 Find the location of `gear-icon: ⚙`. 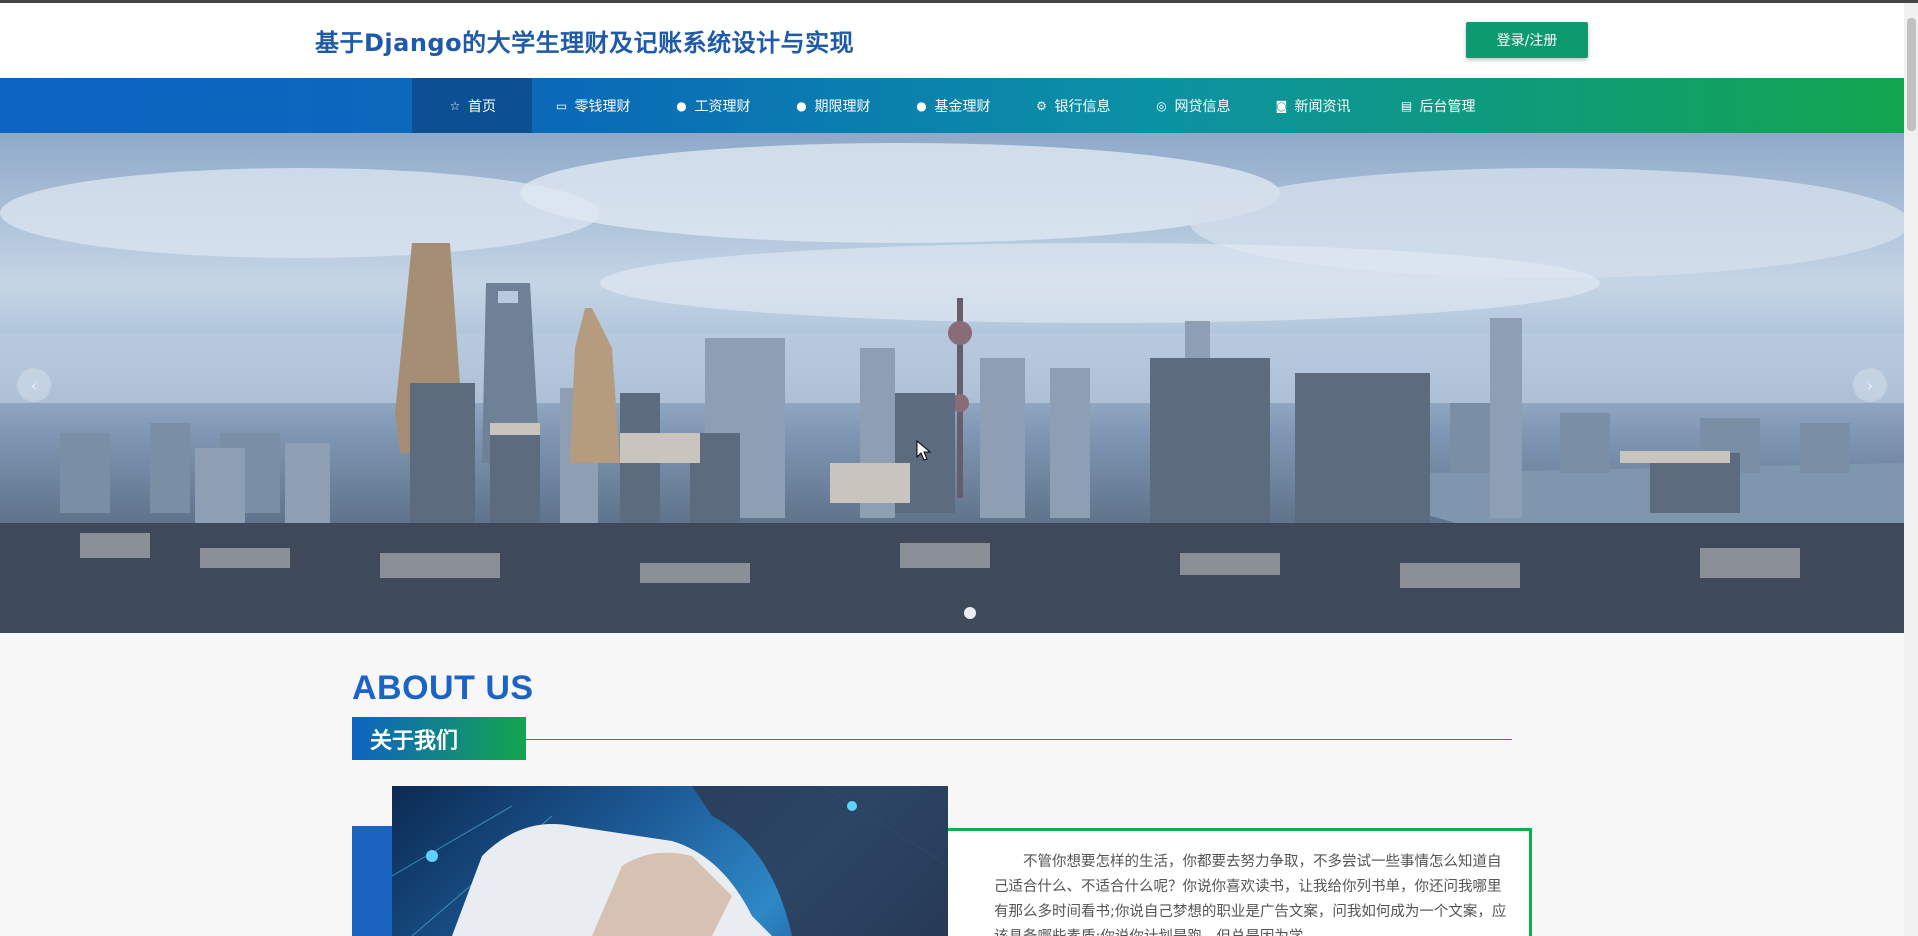

gear-icon: ⚙ is located at coordinates (1041, 105).